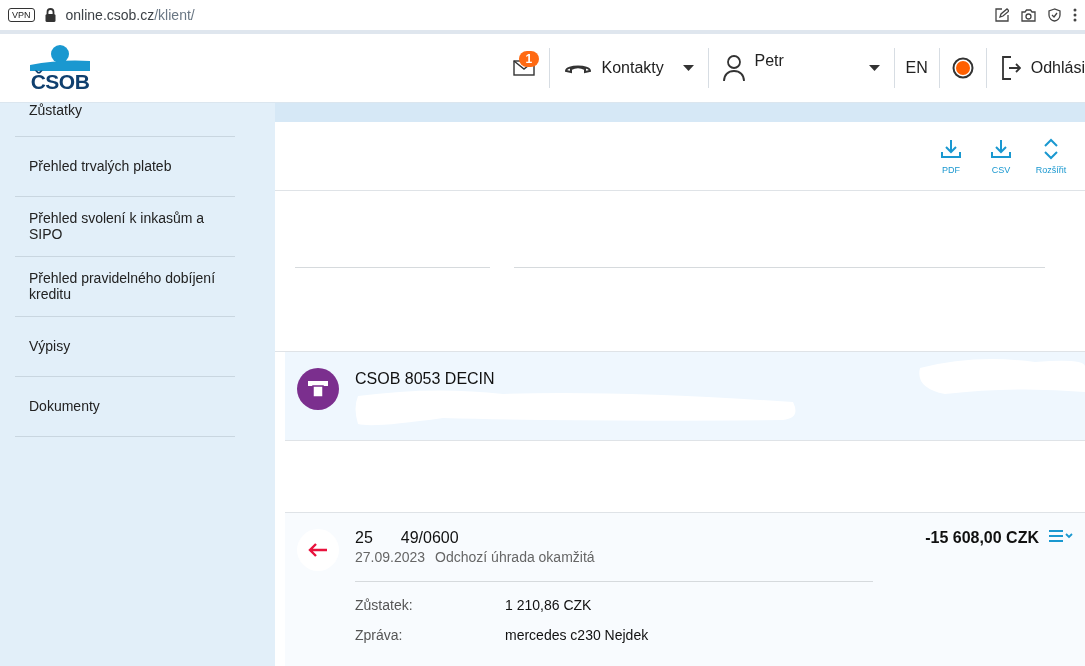 This screenshot has width=1085, height=666. What do you see at coordinates (384, 605) in the screenshot?
I see `detail-label: Zůstatek:` at bounding box center [384, 605].